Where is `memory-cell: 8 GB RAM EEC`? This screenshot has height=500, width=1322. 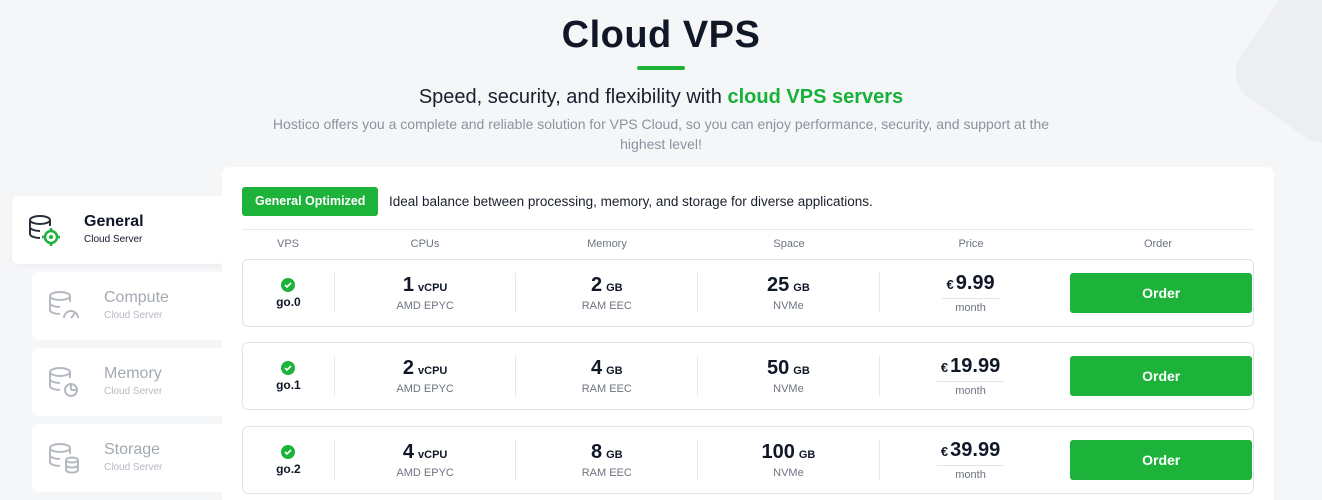 memory-cell: 8 GB RAM EEC is located at coordinates (607, 460).